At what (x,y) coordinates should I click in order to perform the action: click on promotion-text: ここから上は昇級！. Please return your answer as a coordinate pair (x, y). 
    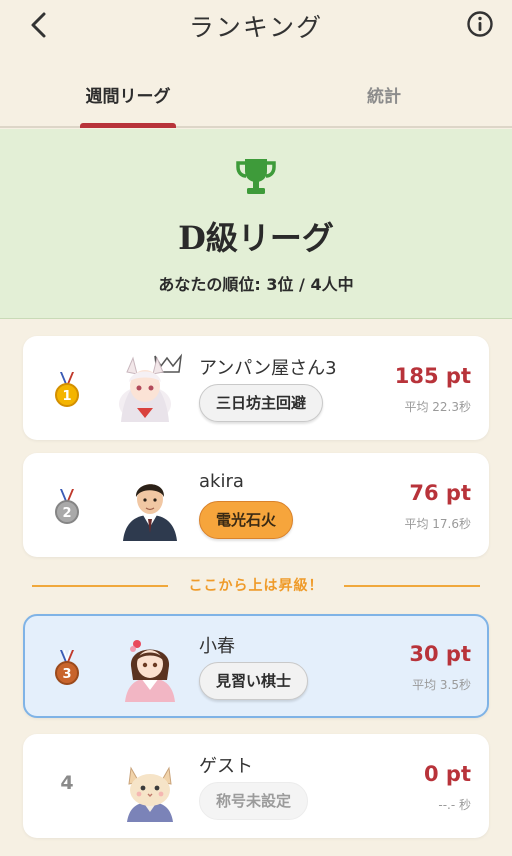
    Looking at the image, I should click on (256, 586).